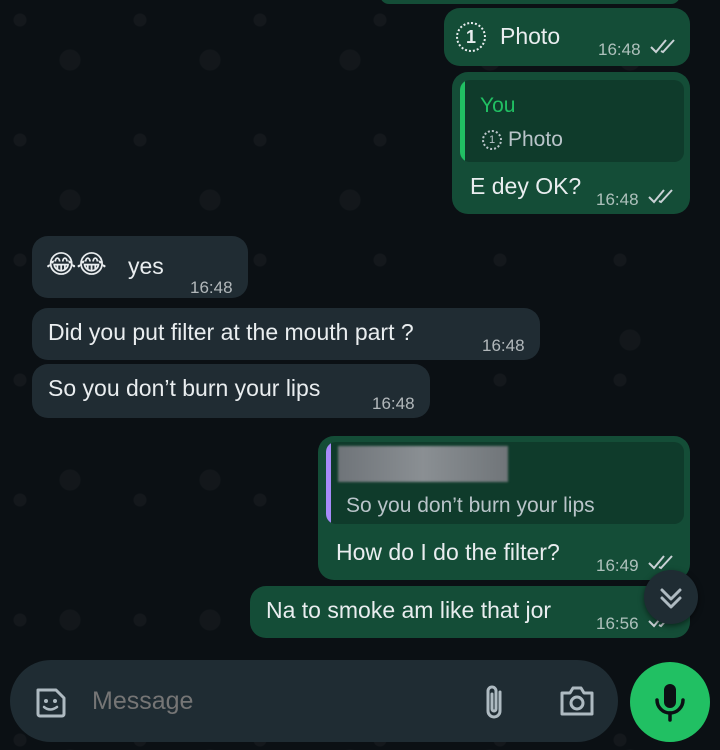 Image resolution: width=720 pixels, height=750 pixels. I want to click on previous-message-bubble, so click(530, 2).